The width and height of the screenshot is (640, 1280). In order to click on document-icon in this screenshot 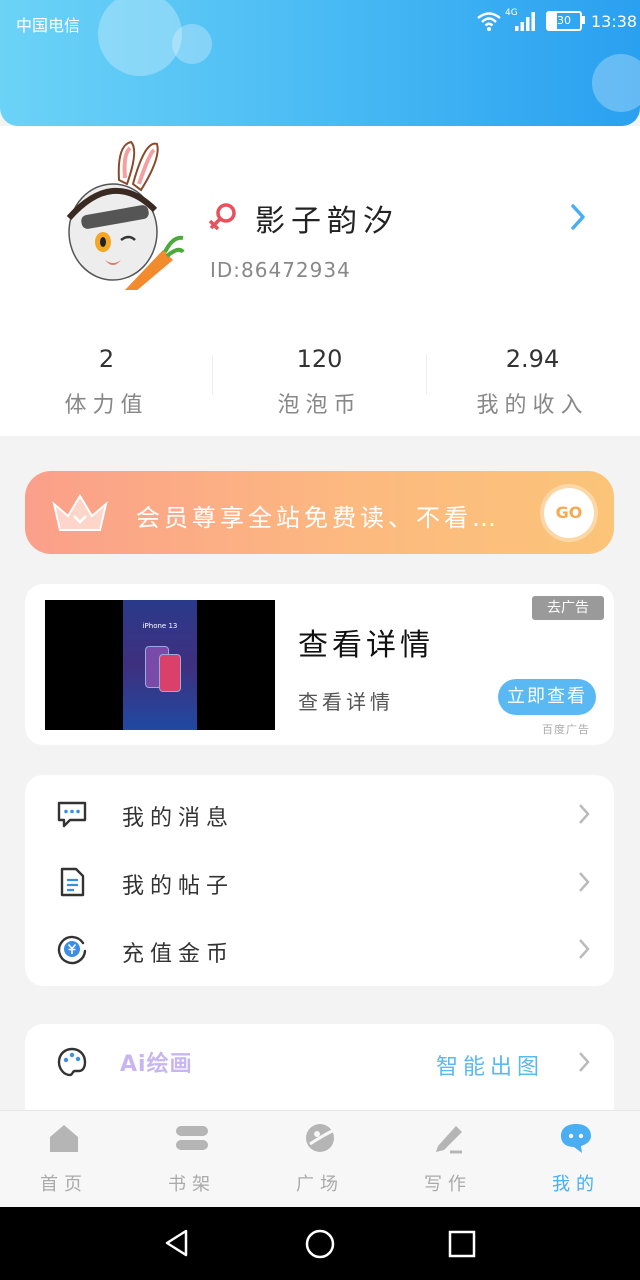, I will do `click(72, 882)`.